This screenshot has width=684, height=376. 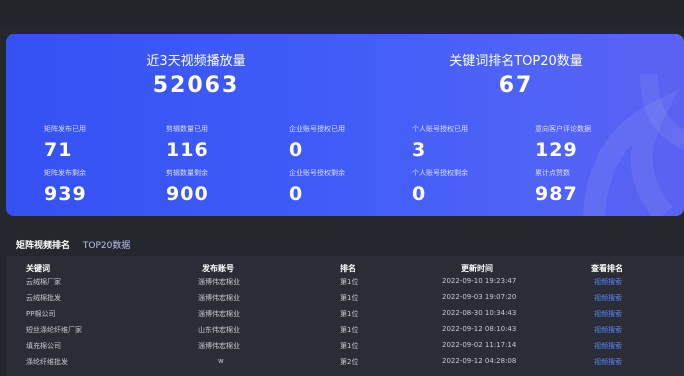 I want to click on column-header-keyword: 关键词, so click(x=38, y=268).